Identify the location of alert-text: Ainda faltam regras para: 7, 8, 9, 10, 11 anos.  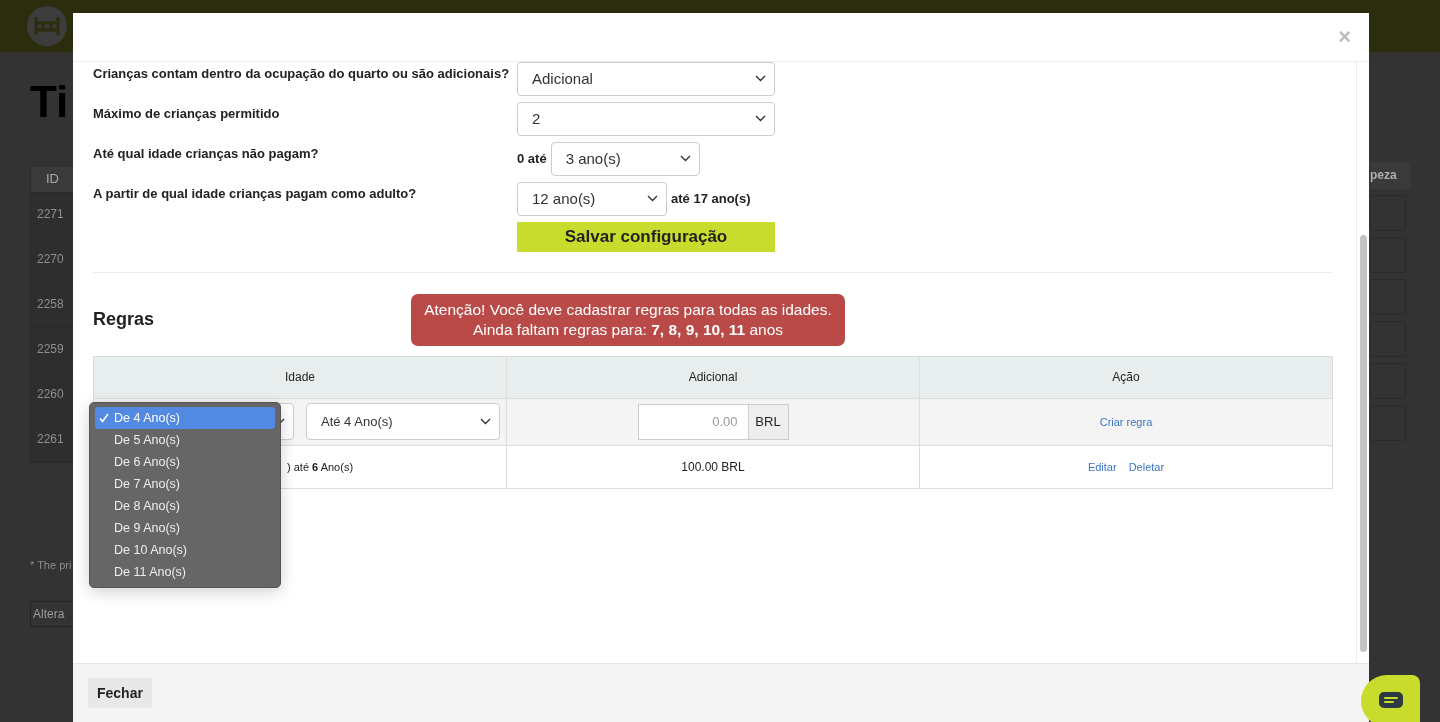
(628, 329).